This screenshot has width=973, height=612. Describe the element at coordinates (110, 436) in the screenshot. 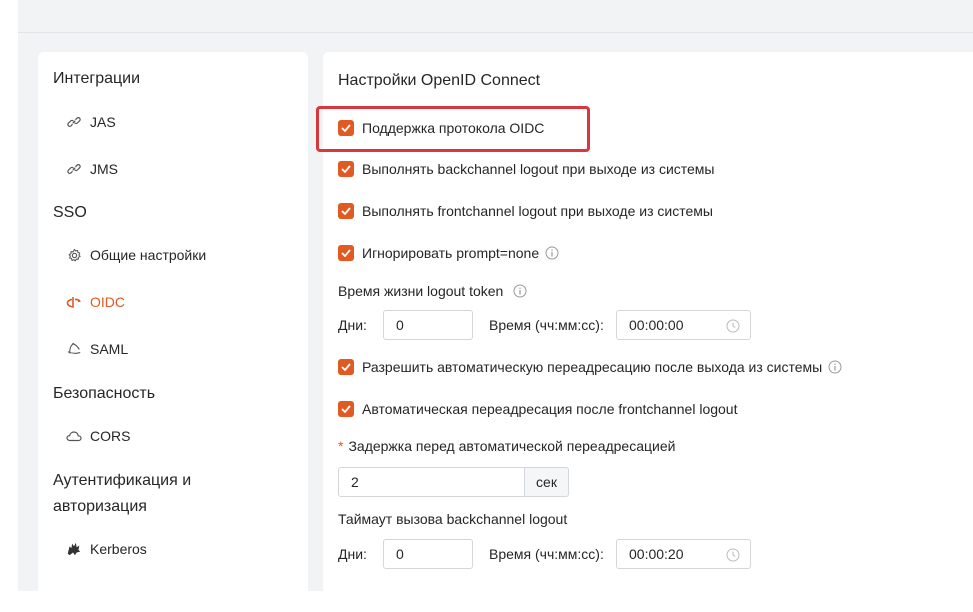

I see `sidebar-item-label: CORS` at that location.